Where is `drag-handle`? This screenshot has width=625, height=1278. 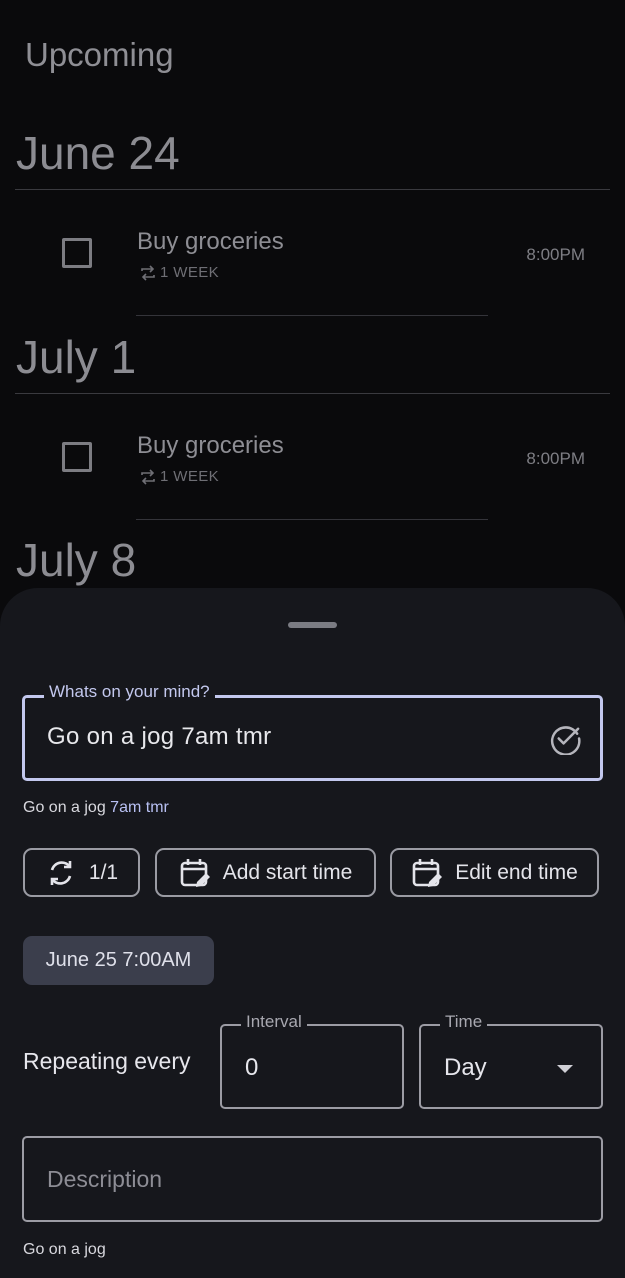 drag-handle is located at coordinates (312, 625).